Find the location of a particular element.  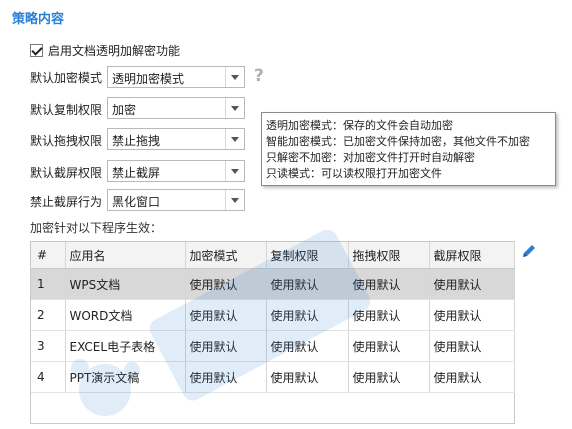

drag-permission-select: 禁止拖拽 is located at coordinates (176, 139).